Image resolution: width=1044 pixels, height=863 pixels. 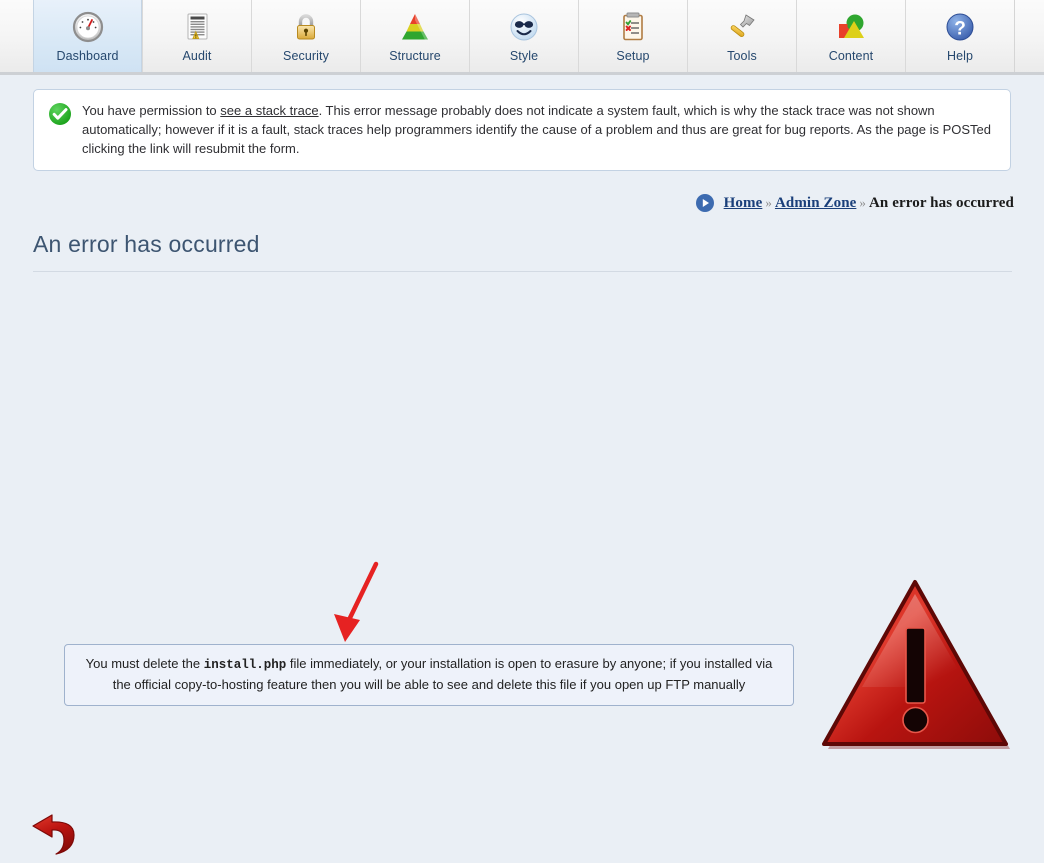 I want to click on clipboard-checklist-icon, so click(x=633, y=27).